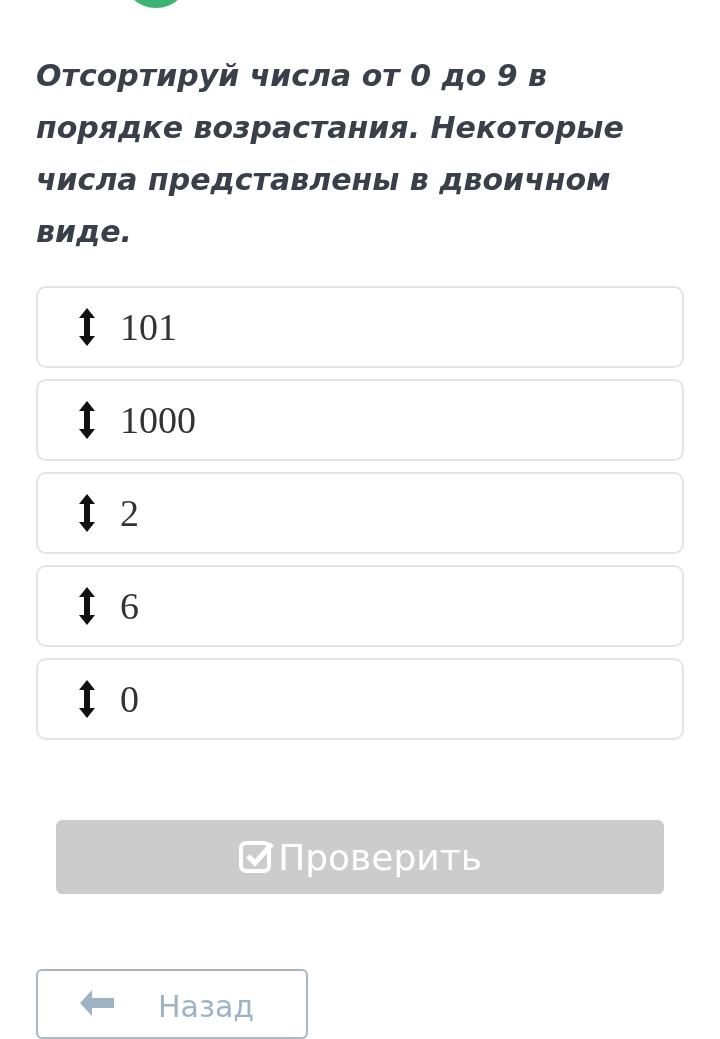 The width and height of the screenshot is (720, 1039). Describe the element at coordinates (148, 327) in the screenshot. I see `item-label: 101` at that location.